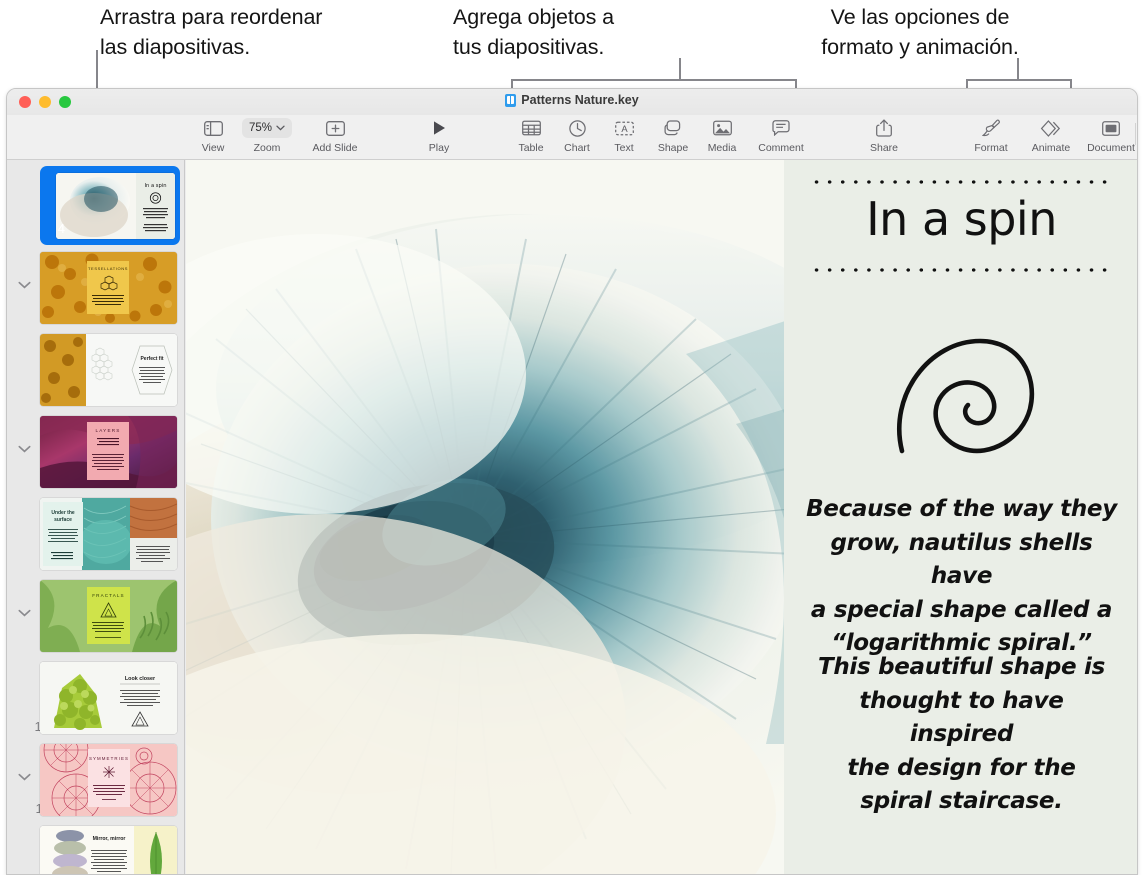 This screenshot has height=875, width=1144. Describe the element at coordinates (61, 228) in the screenshot. I see `slide-number-4: 4` at that location.